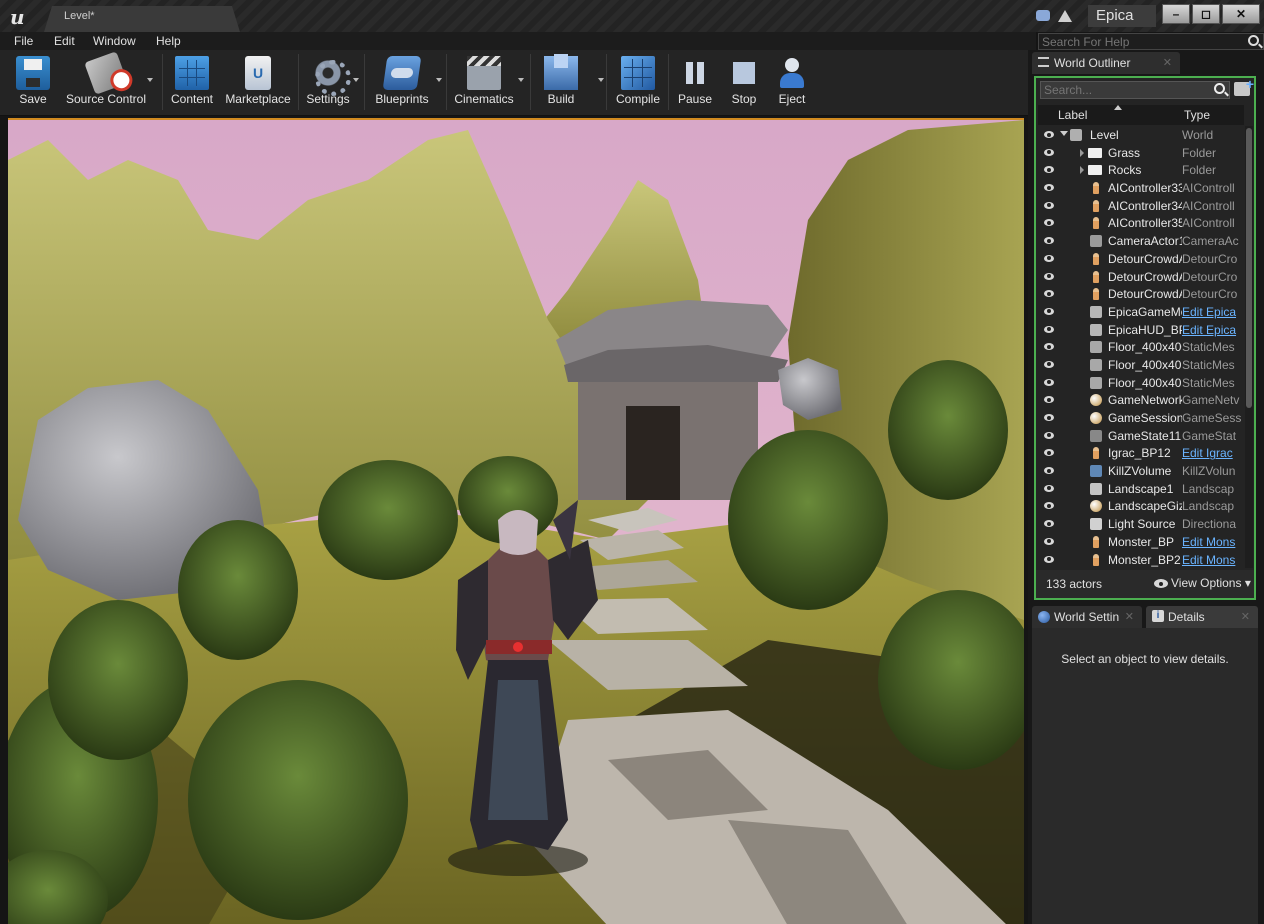 Image resolution: width=1264 pixels, height=924 pixels. What do you see at coordinates (1141, 365) in the screenshot?
I see `outliner-row: Floor_400x401 StaticMes` at bounding box center [1141, 365].